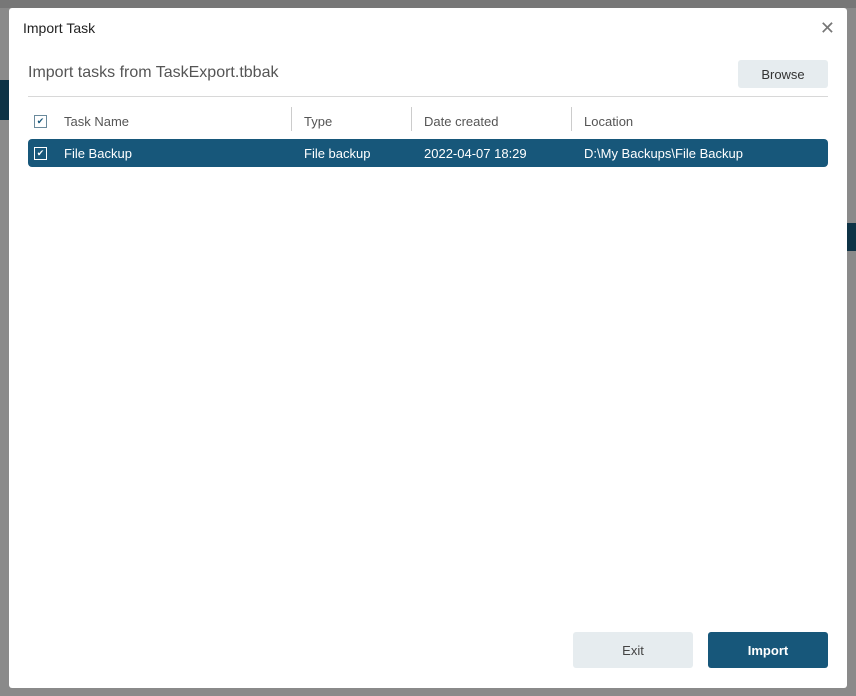 This screenshot has width=856, height=696. I want to click on row-checkbox: ✔, so click(40, 153).